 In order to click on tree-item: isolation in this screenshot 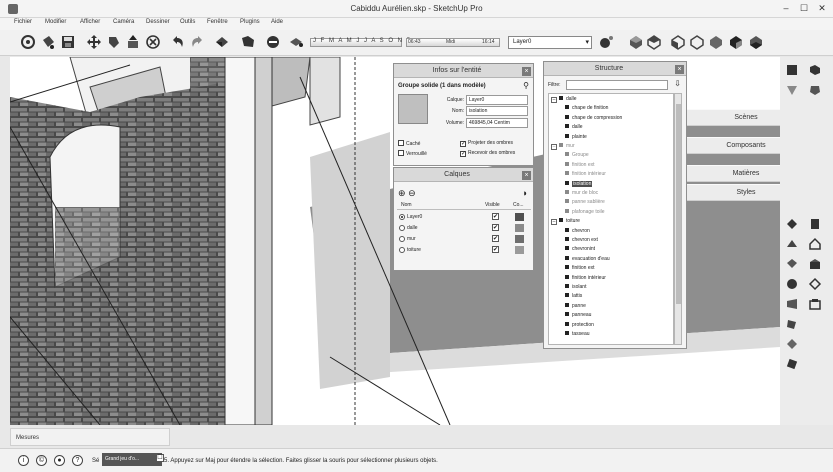, I will do `click(579, 185)`.